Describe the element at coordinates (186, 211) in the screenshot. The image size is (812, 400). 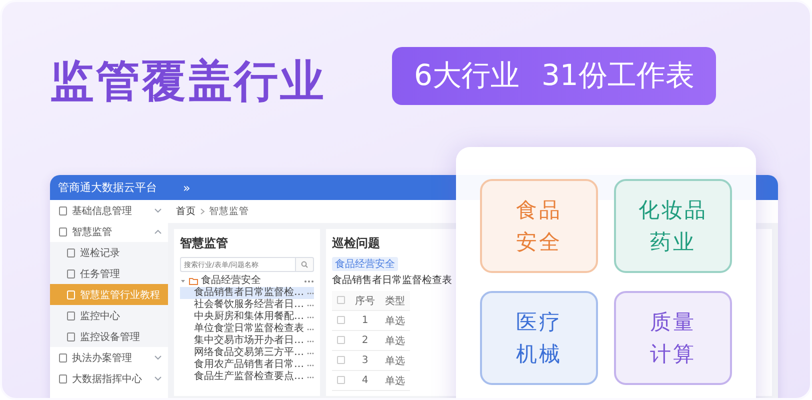
I see `breadcrumb-link: 首页` at that location.